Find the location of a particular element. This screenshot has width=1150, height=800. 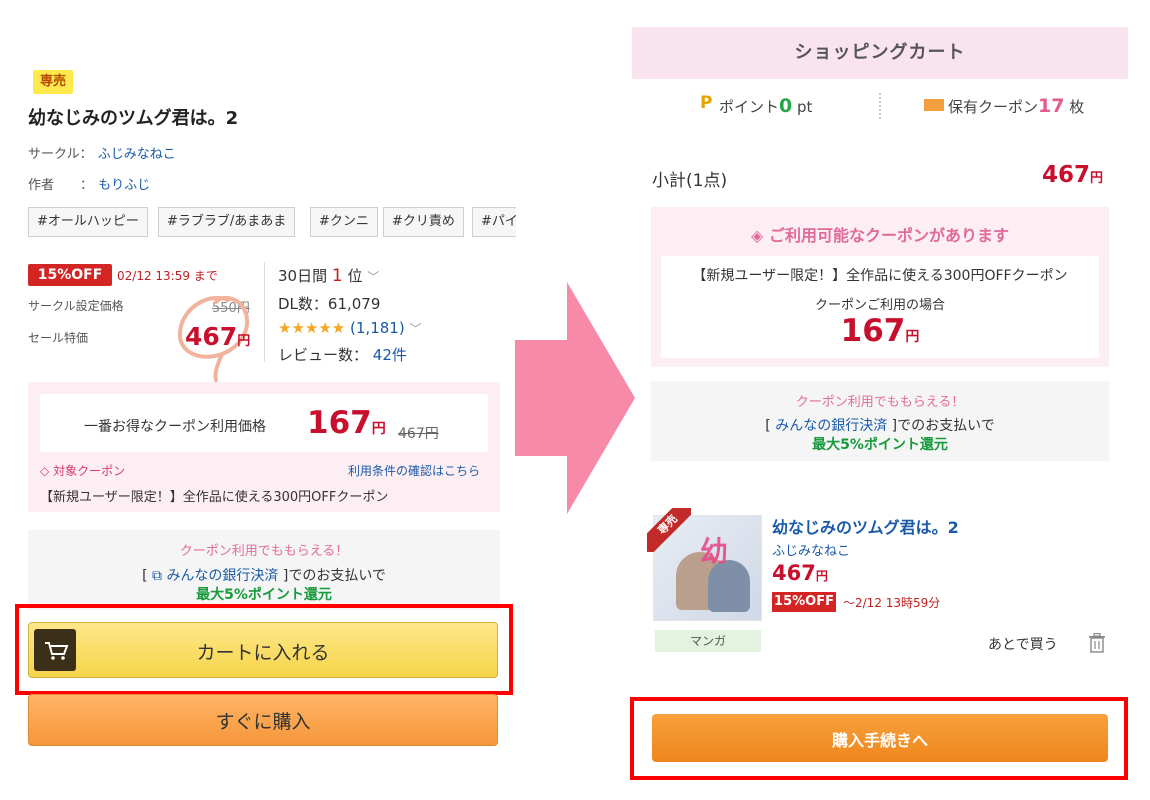

coupon-balance: 保有クーポン17 枚 is located at coordinates (1016, 106).